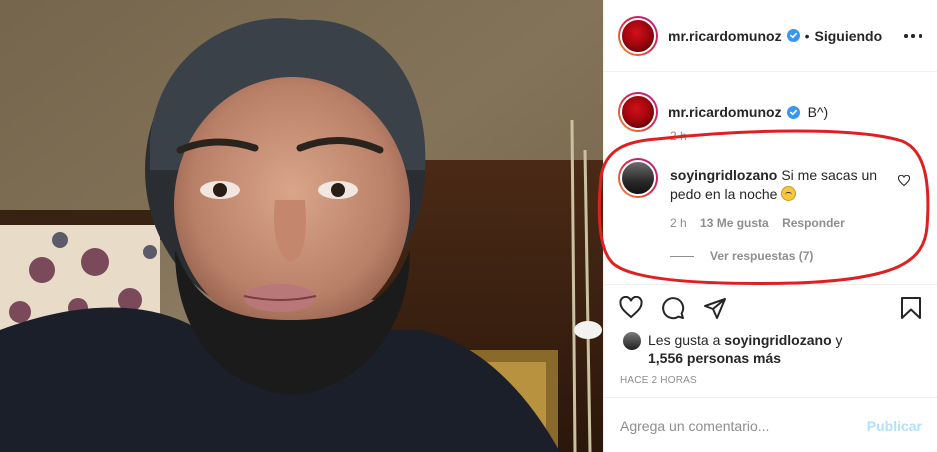 This screenshot has width=937, height=452. I want to click on grinning-emoji-icon, so click(789, 193).